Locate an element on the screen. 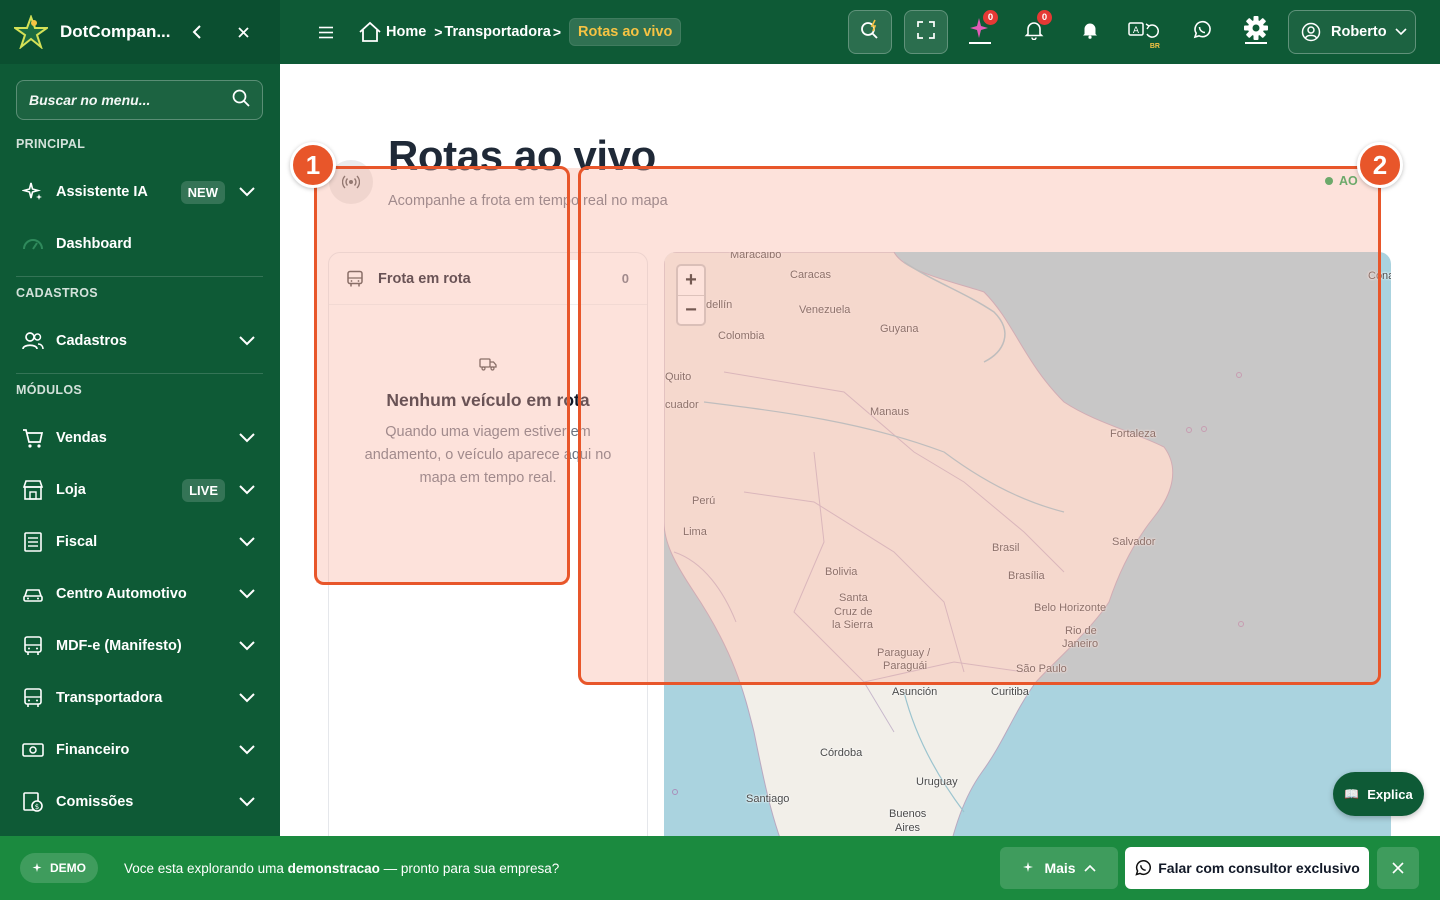  close-icon is located at coordinates (1398, 868).